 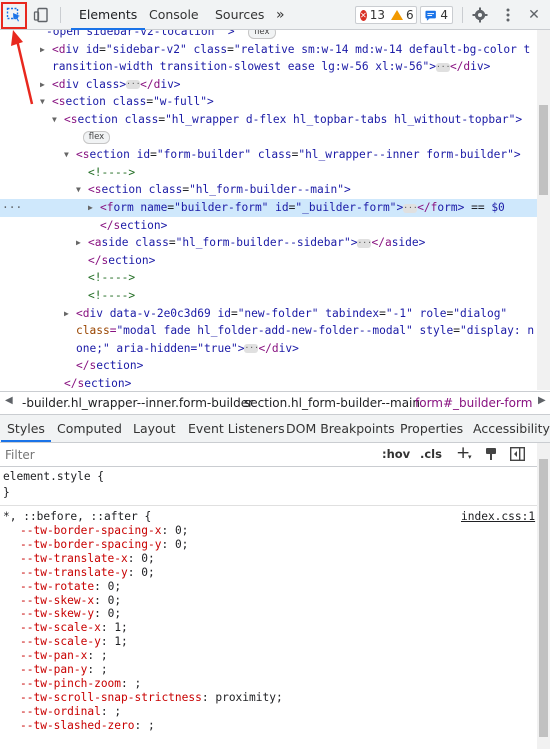 What do you see at coordinates (70, 601) in the screenshot?
I see `css-declaration: --tw-skew-x: 0;` at bounding box center [70, 601].